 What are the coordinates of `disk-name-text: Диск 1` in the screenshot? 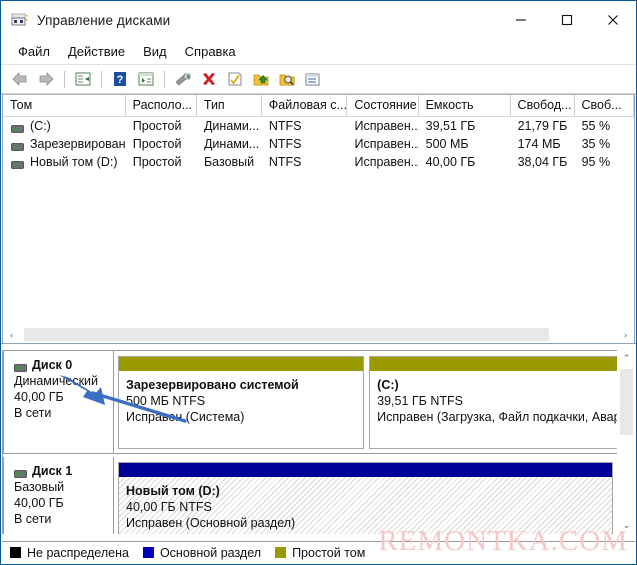 It's located at (52, 471).